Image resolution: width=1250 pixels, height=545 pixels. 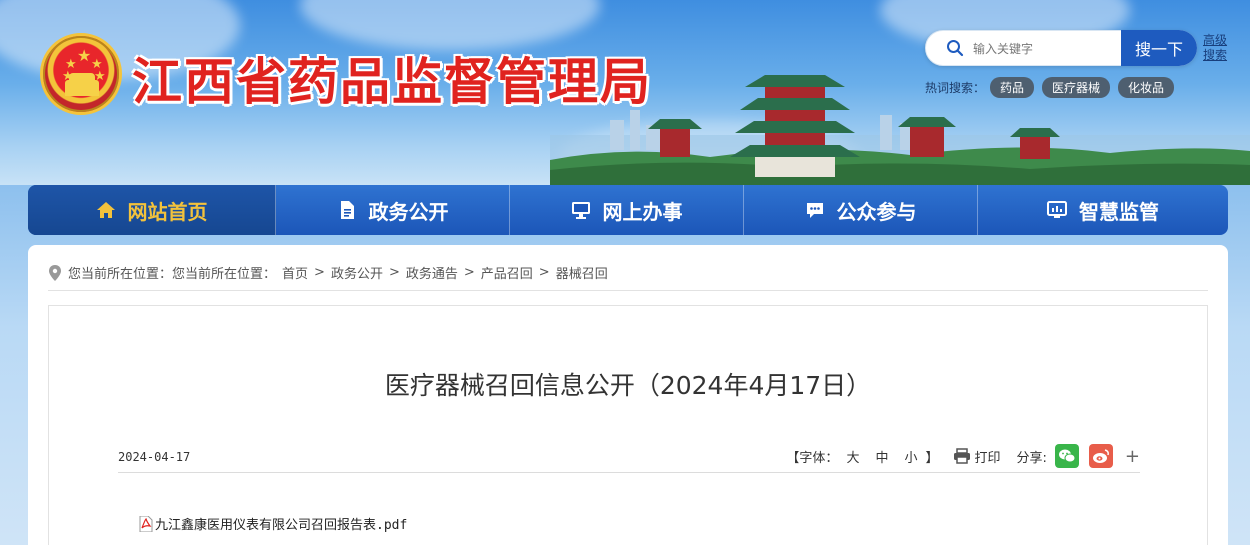 I want to click on attachment-link: 九江鑫康医用仪表有限公司召回报告表.pdf, so click(x=273, y=523).